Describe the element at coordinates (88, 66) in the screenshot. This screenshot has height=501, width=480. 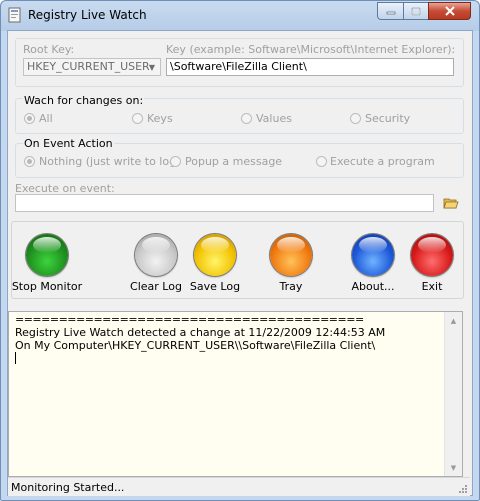
I see `root-key-value: HKEY_CURRENT_USER` at that location.